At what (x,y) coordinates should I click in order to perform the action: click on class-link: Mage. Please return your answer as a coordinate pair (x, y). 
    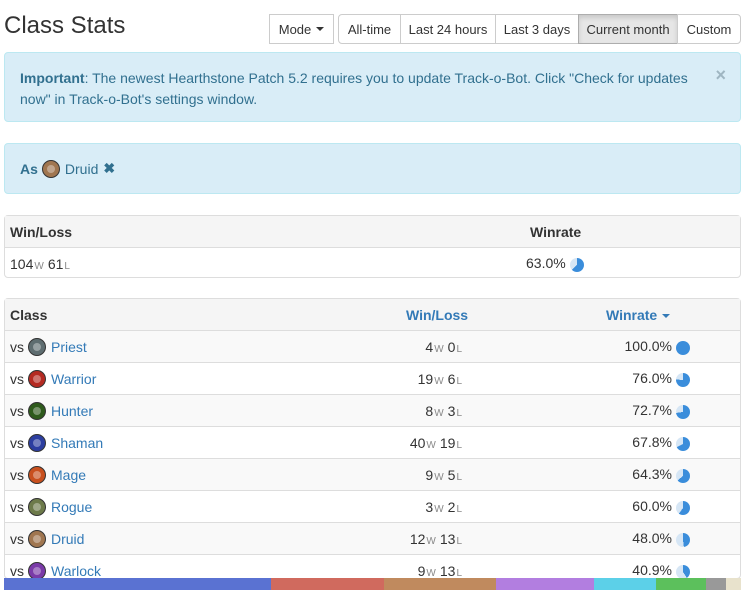
    Looking at the image, I should click on (68, 475).